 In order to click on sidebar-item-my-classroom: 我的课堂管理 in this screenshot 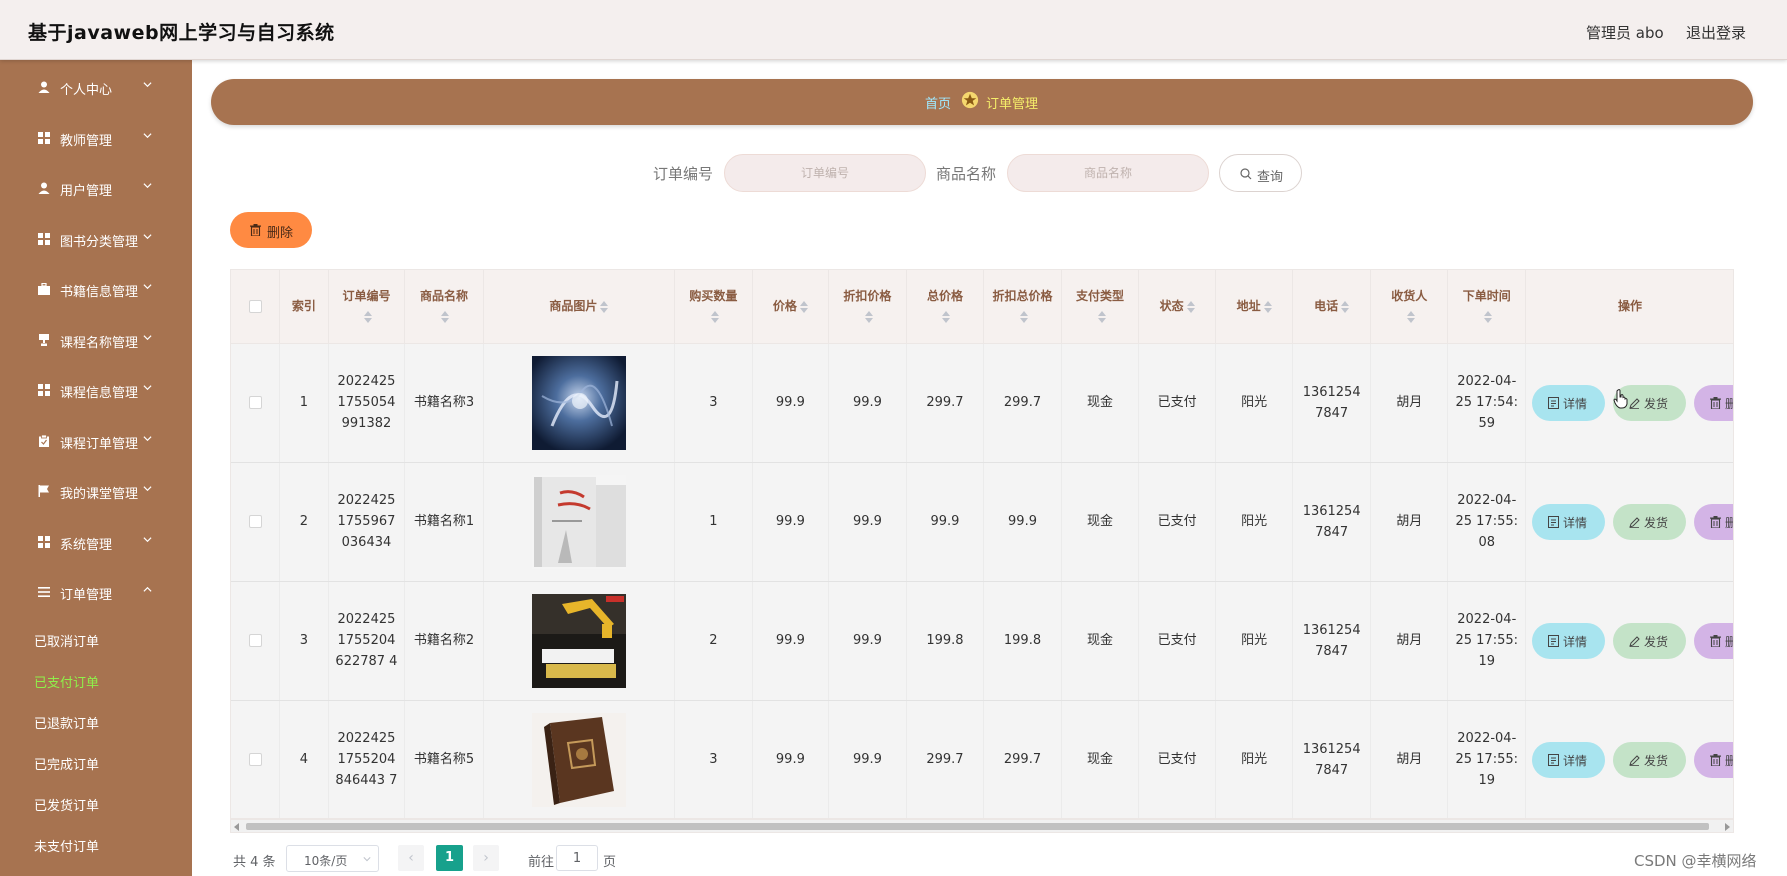, I will do `click(96, 492)`.